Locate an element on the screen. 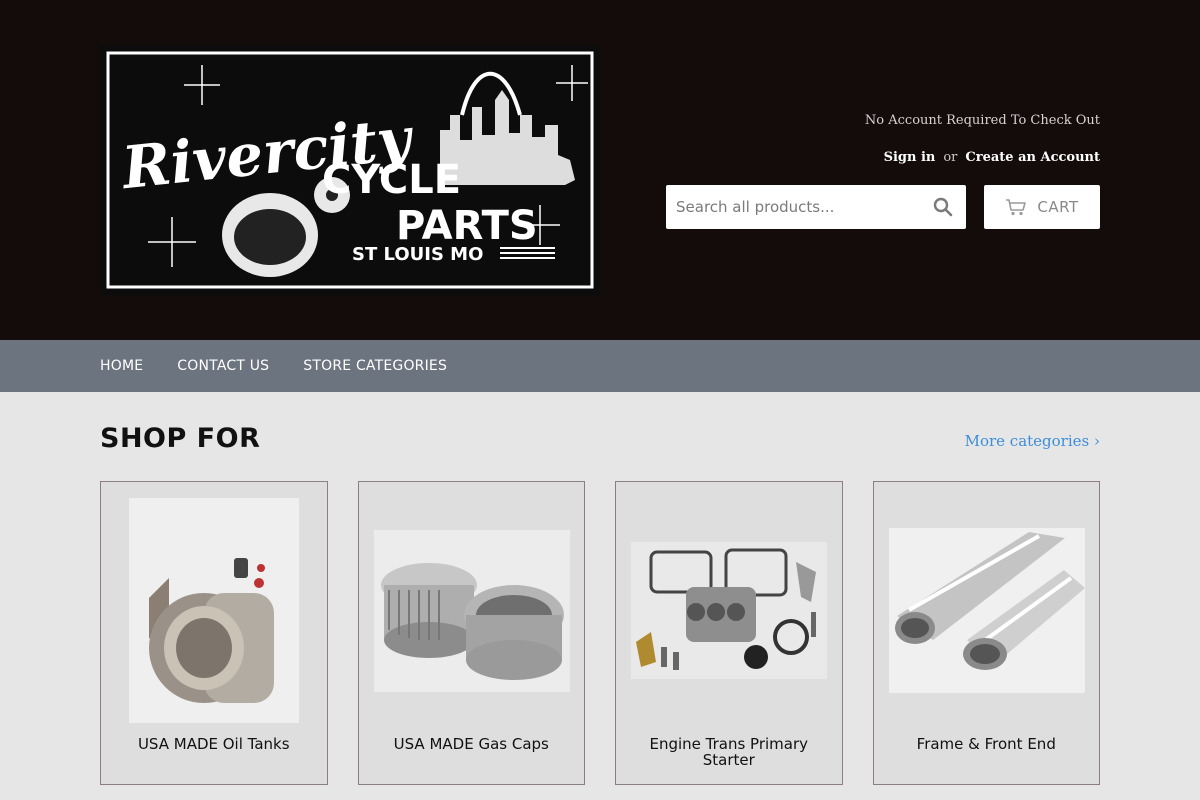 This screenshot has height=800, width=1200. search-form is located at coordinates (816, 207).